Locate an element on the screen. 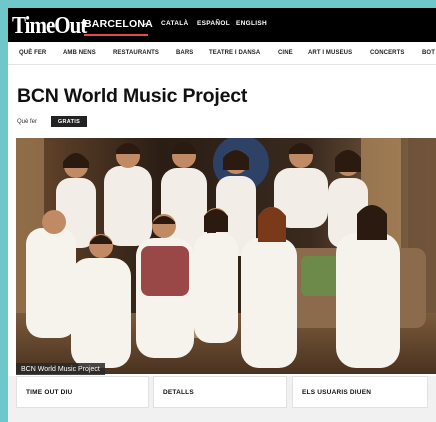  page-title: BCN World Music Project is located at coordinates (132, 96).